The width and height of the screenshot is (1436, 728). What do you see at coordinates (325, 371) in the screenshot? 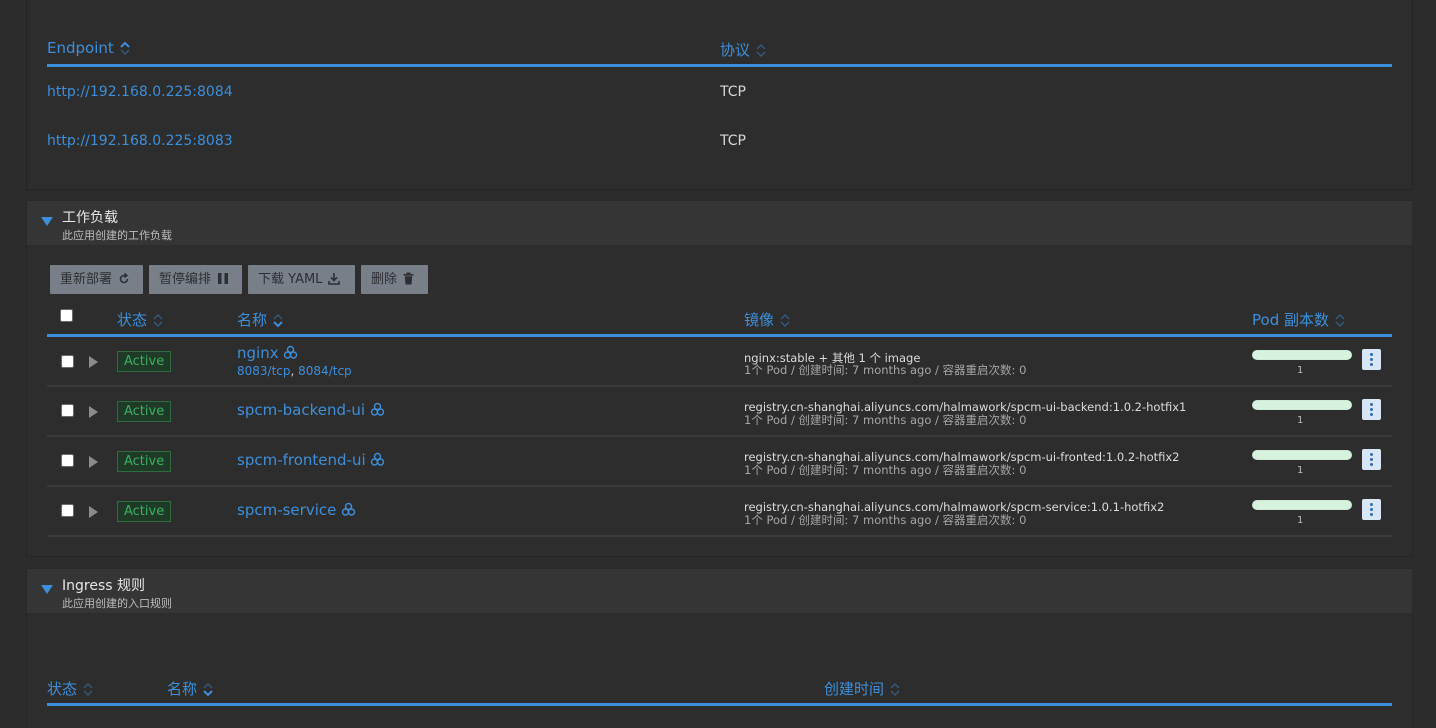
I see `port-link: 8084/tcp` at bounding box center [325, 371].